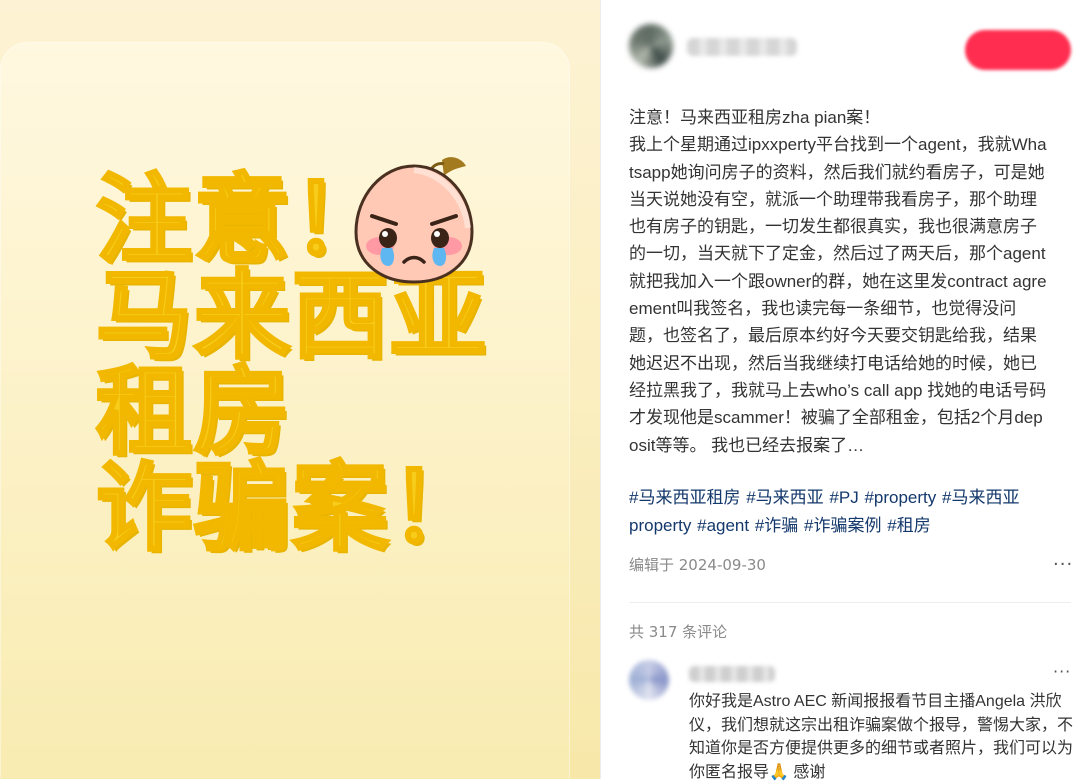 The height and width of the screenshot is (784, 1080). What do you see at coordinates (755, 117) in the screenshot?
I see `post-title: 注意！马来西亚租房zha pian案！` at bounding box center [755, 117].